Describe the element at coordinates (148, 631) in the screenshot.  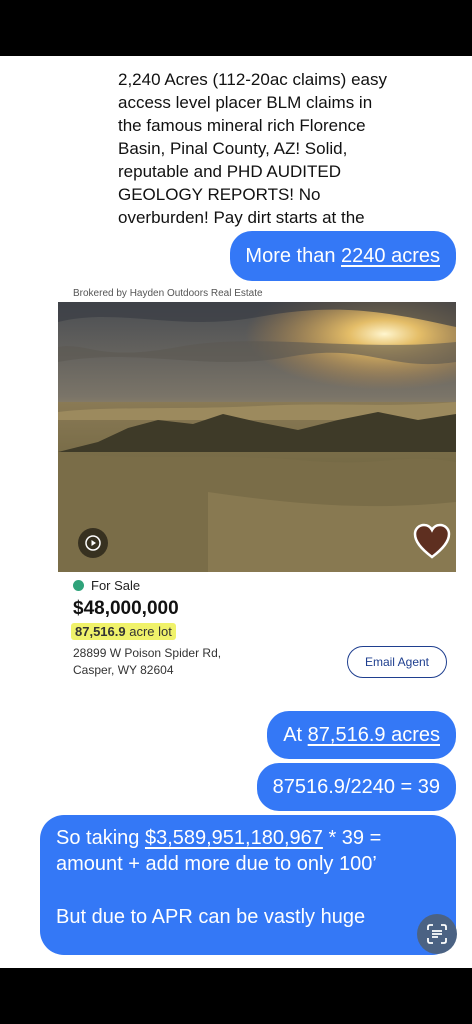
I see `lot-size-unit: acre lot` at that location.